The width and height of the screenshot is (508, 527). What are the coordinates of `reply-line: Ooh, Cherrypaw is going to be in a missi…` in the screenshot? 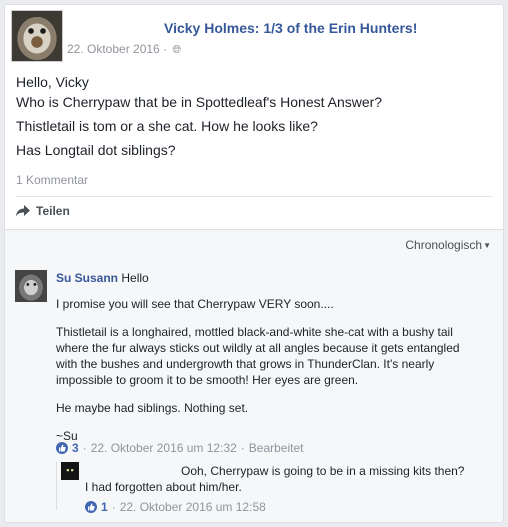 It's located at (323, 471).